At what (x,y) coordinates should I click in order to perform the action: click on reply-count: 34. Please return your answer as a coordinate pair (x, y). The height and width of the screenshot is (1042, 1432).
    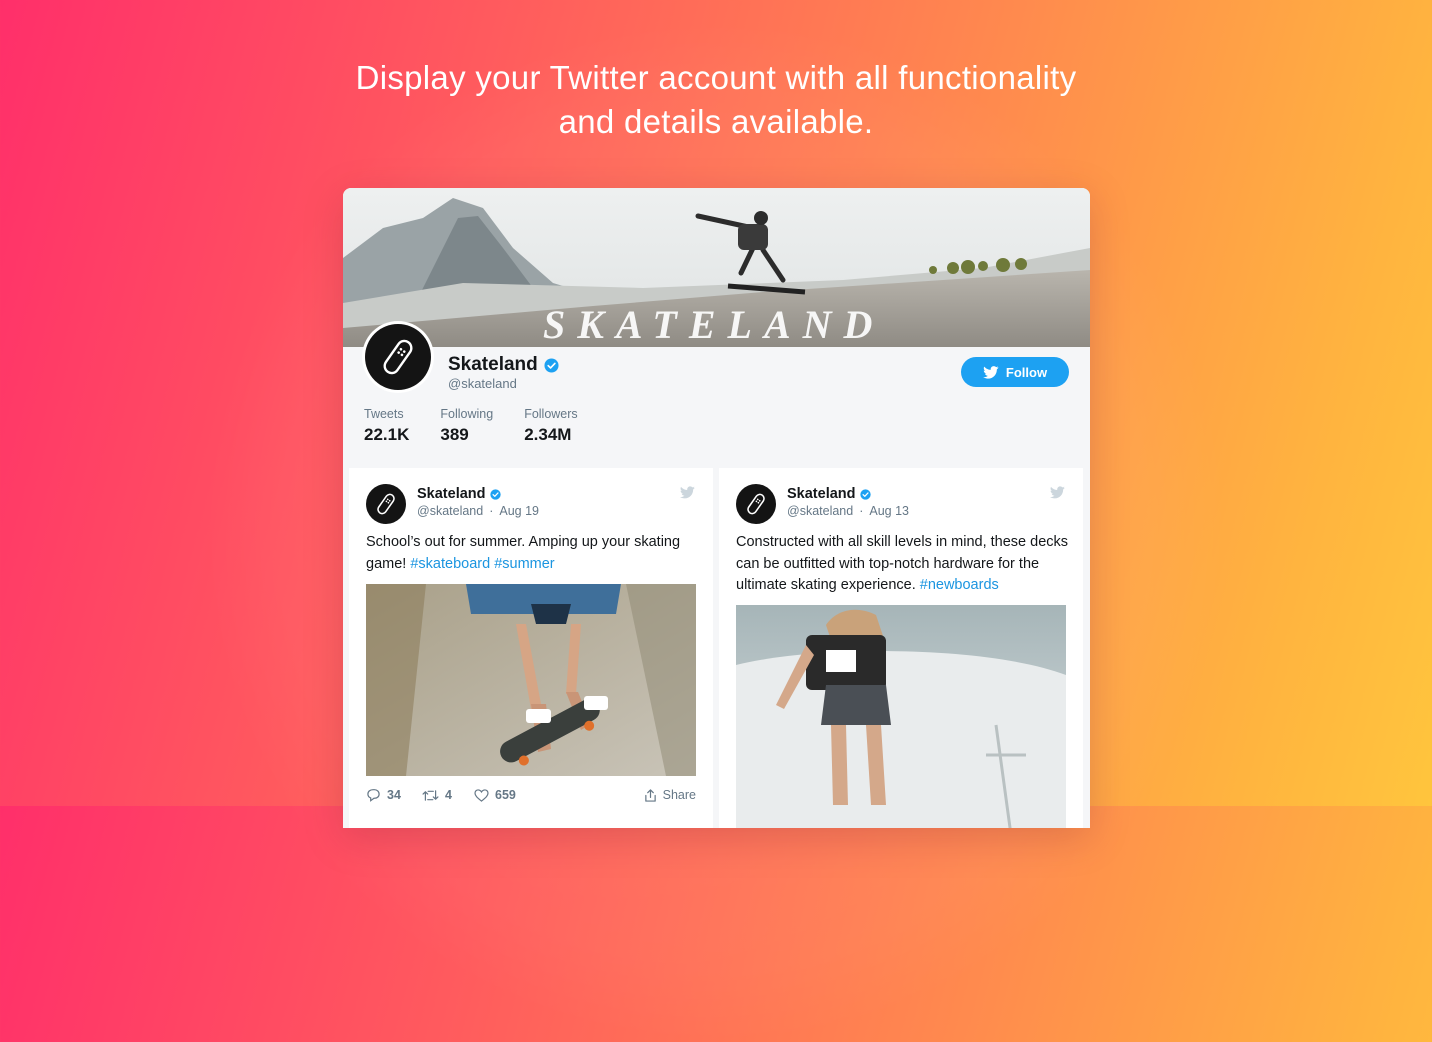
    Looking at the image, I should click on (394, 795).